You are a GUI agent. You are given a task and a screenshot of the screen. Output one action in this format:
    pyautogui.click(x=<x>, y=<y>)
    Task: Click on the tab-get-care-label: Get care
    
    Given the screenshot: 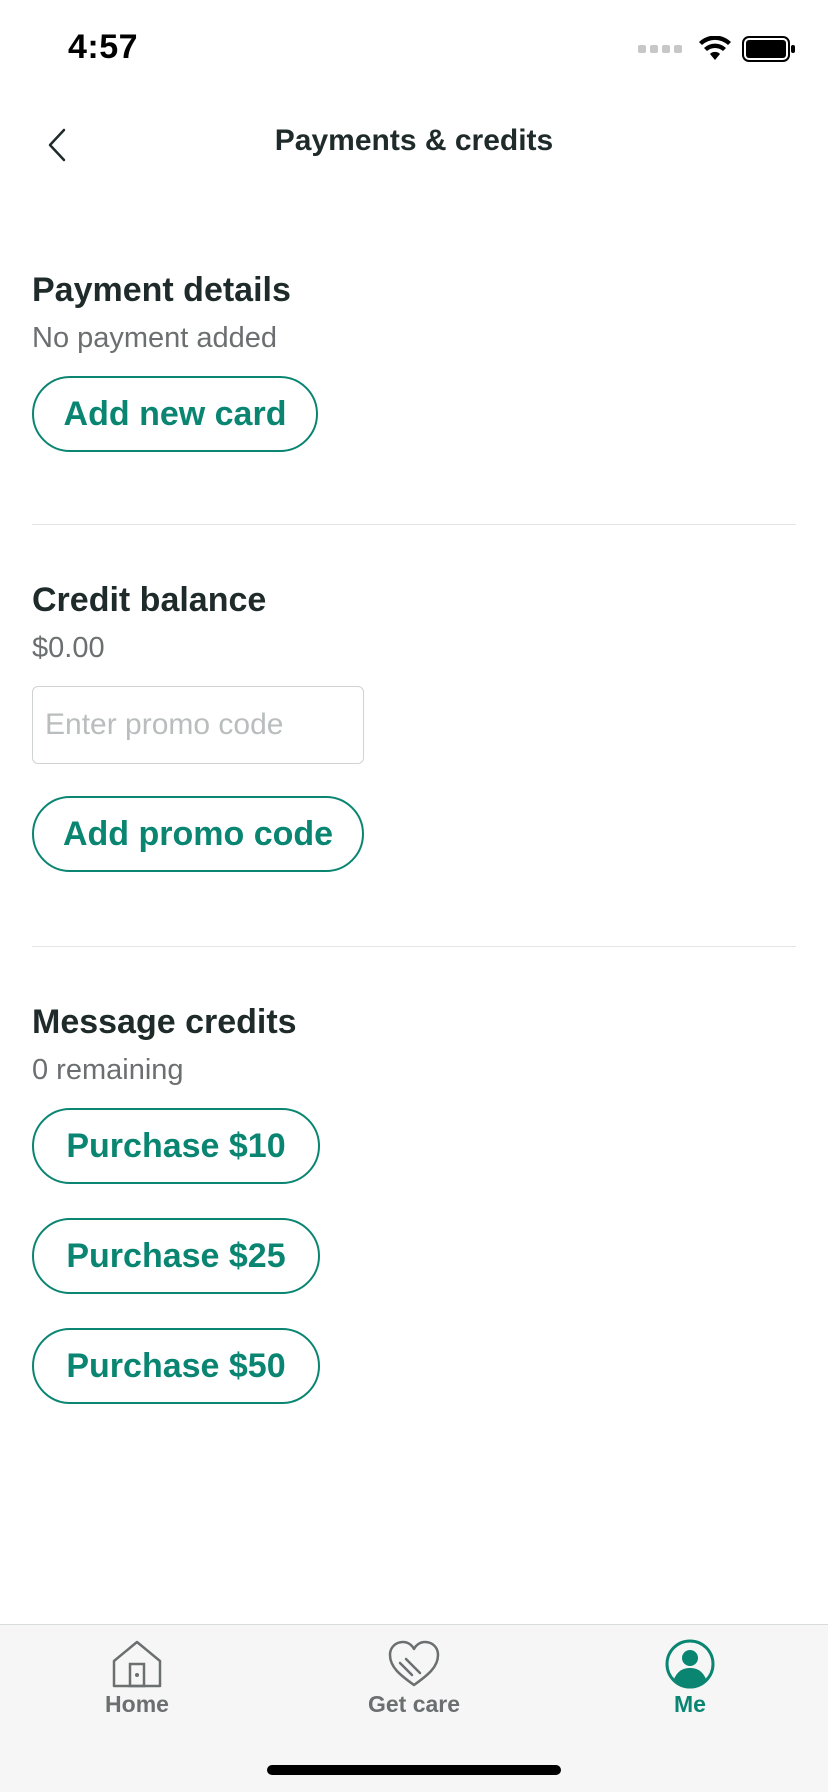 What is the action you would take?
    pyautogui.click(x=414, y=1704)
    